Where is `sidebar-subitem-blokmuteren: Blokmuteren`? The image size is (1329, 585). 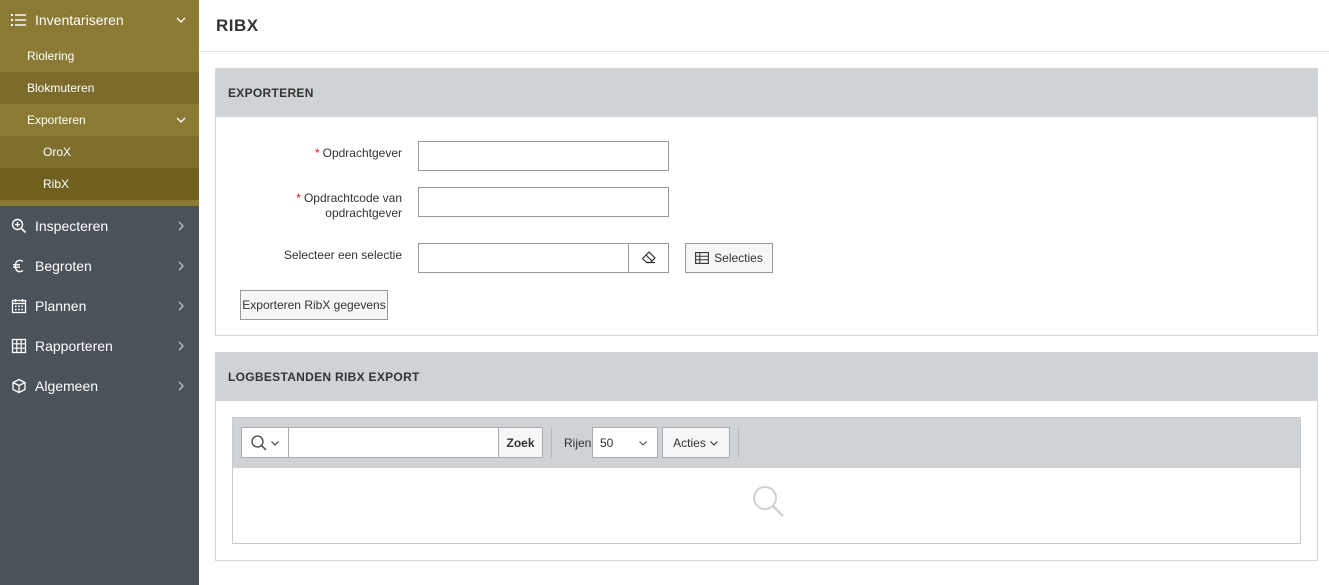 sidebar-subitem-blokmuteren: Blokmuteren is located at coordinates (99, 88).